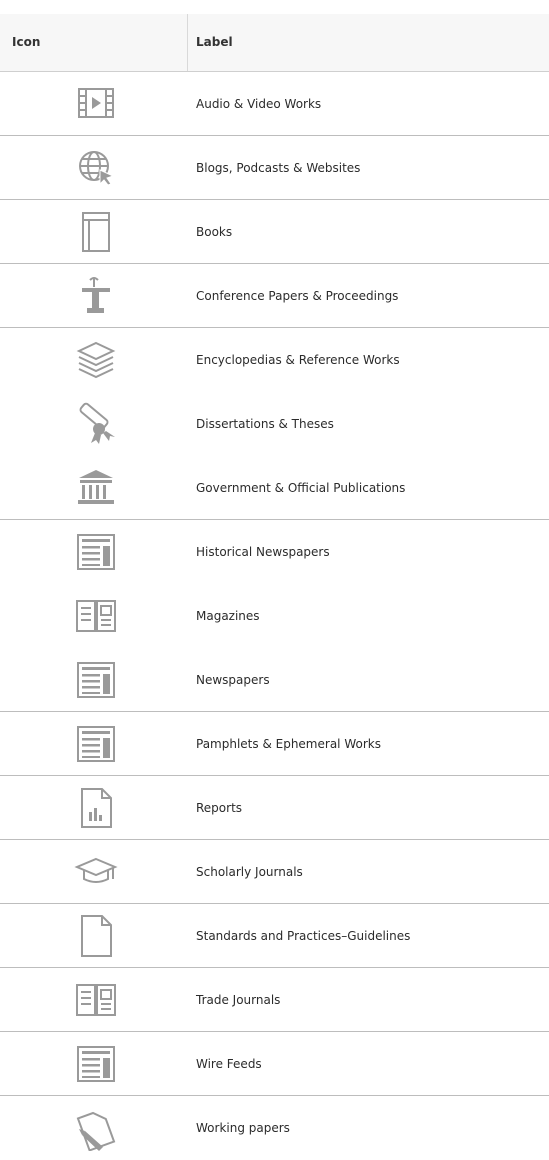  Describe the element at coordinates (274, 232) in the screenshot. I see `table-row: Books` at that location.